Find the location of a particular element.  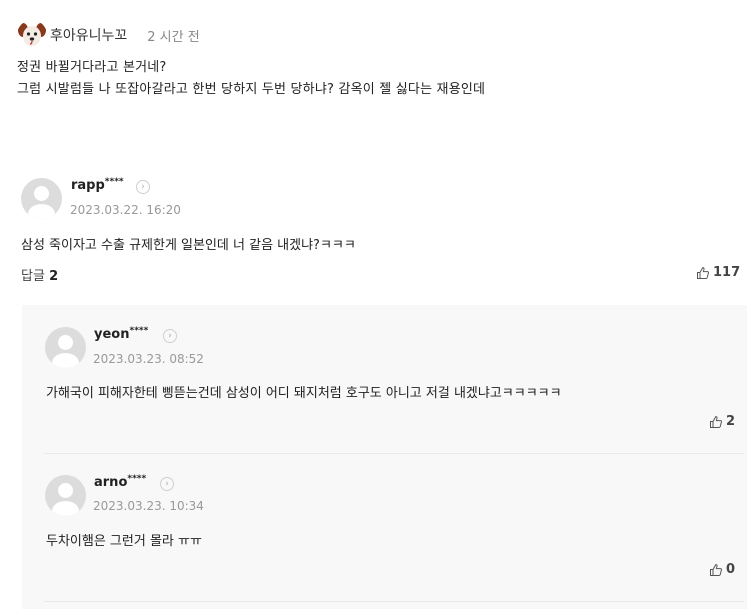

comment-author: rapp**** is located at coordinates (97, 185).